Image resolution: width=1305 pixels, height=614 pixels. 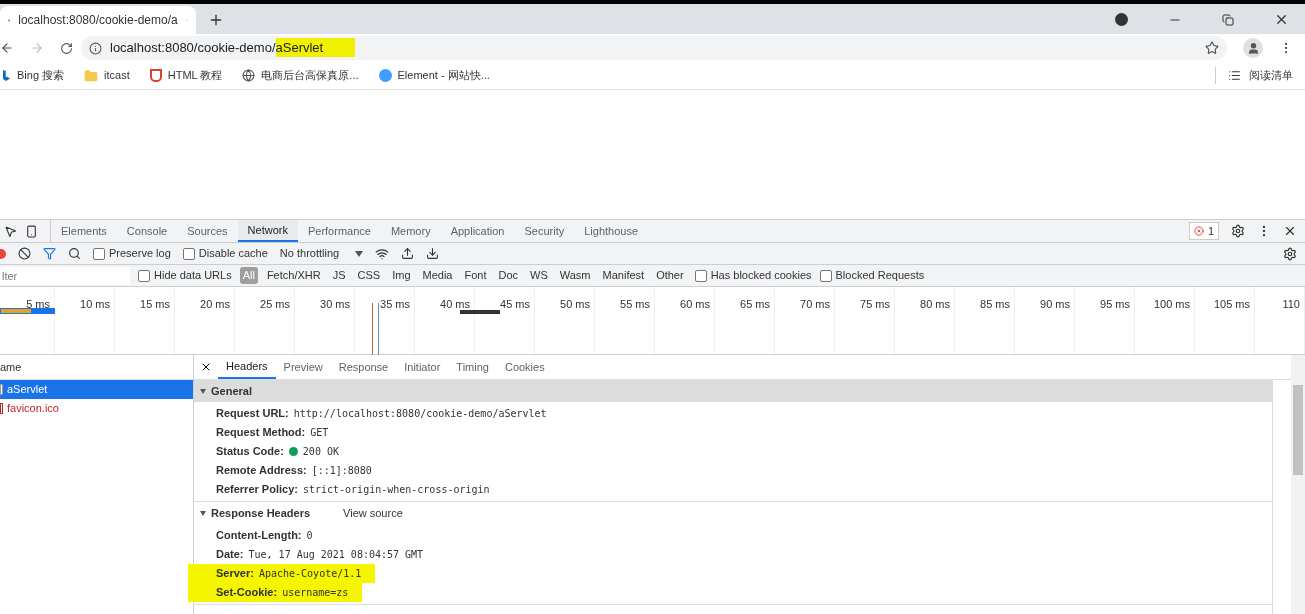 What do you see at coordinates (267, 231) in the screenshot?
I see `devtools-tab: Network` at bounding box center [267, 231].